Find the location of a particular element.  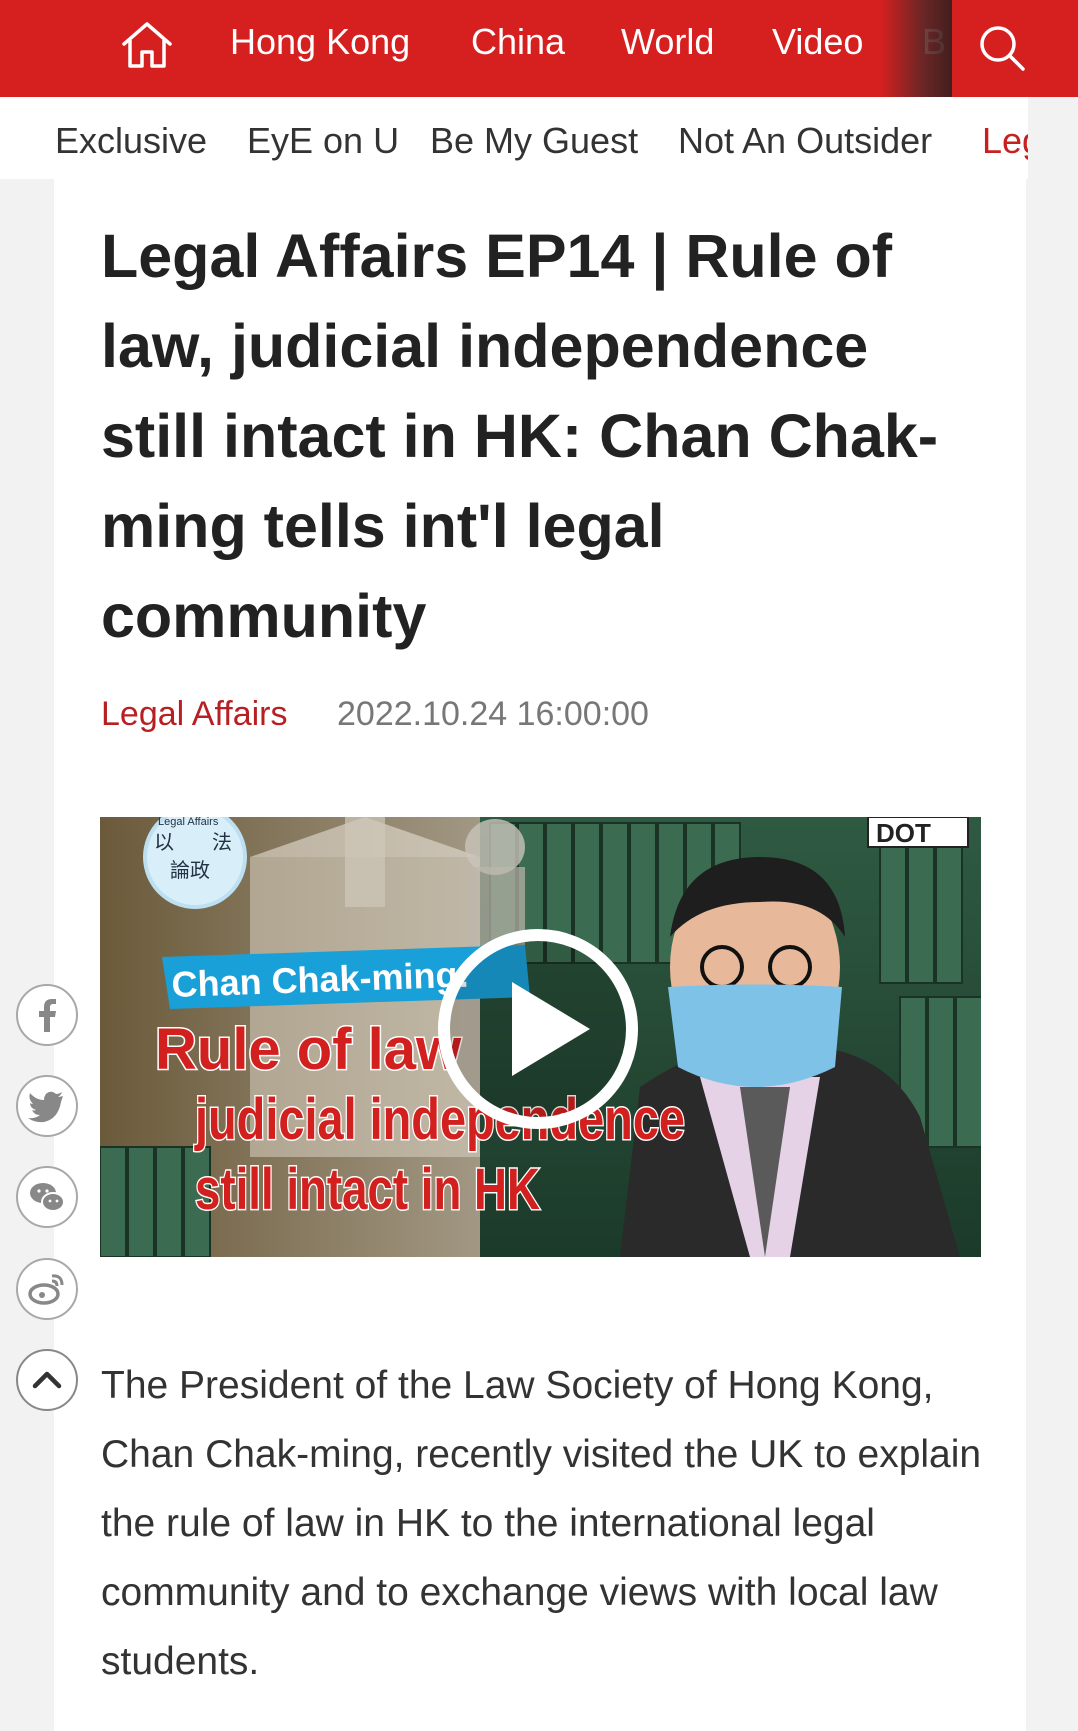

weibo-icon is located at coordinates (46, 1289).